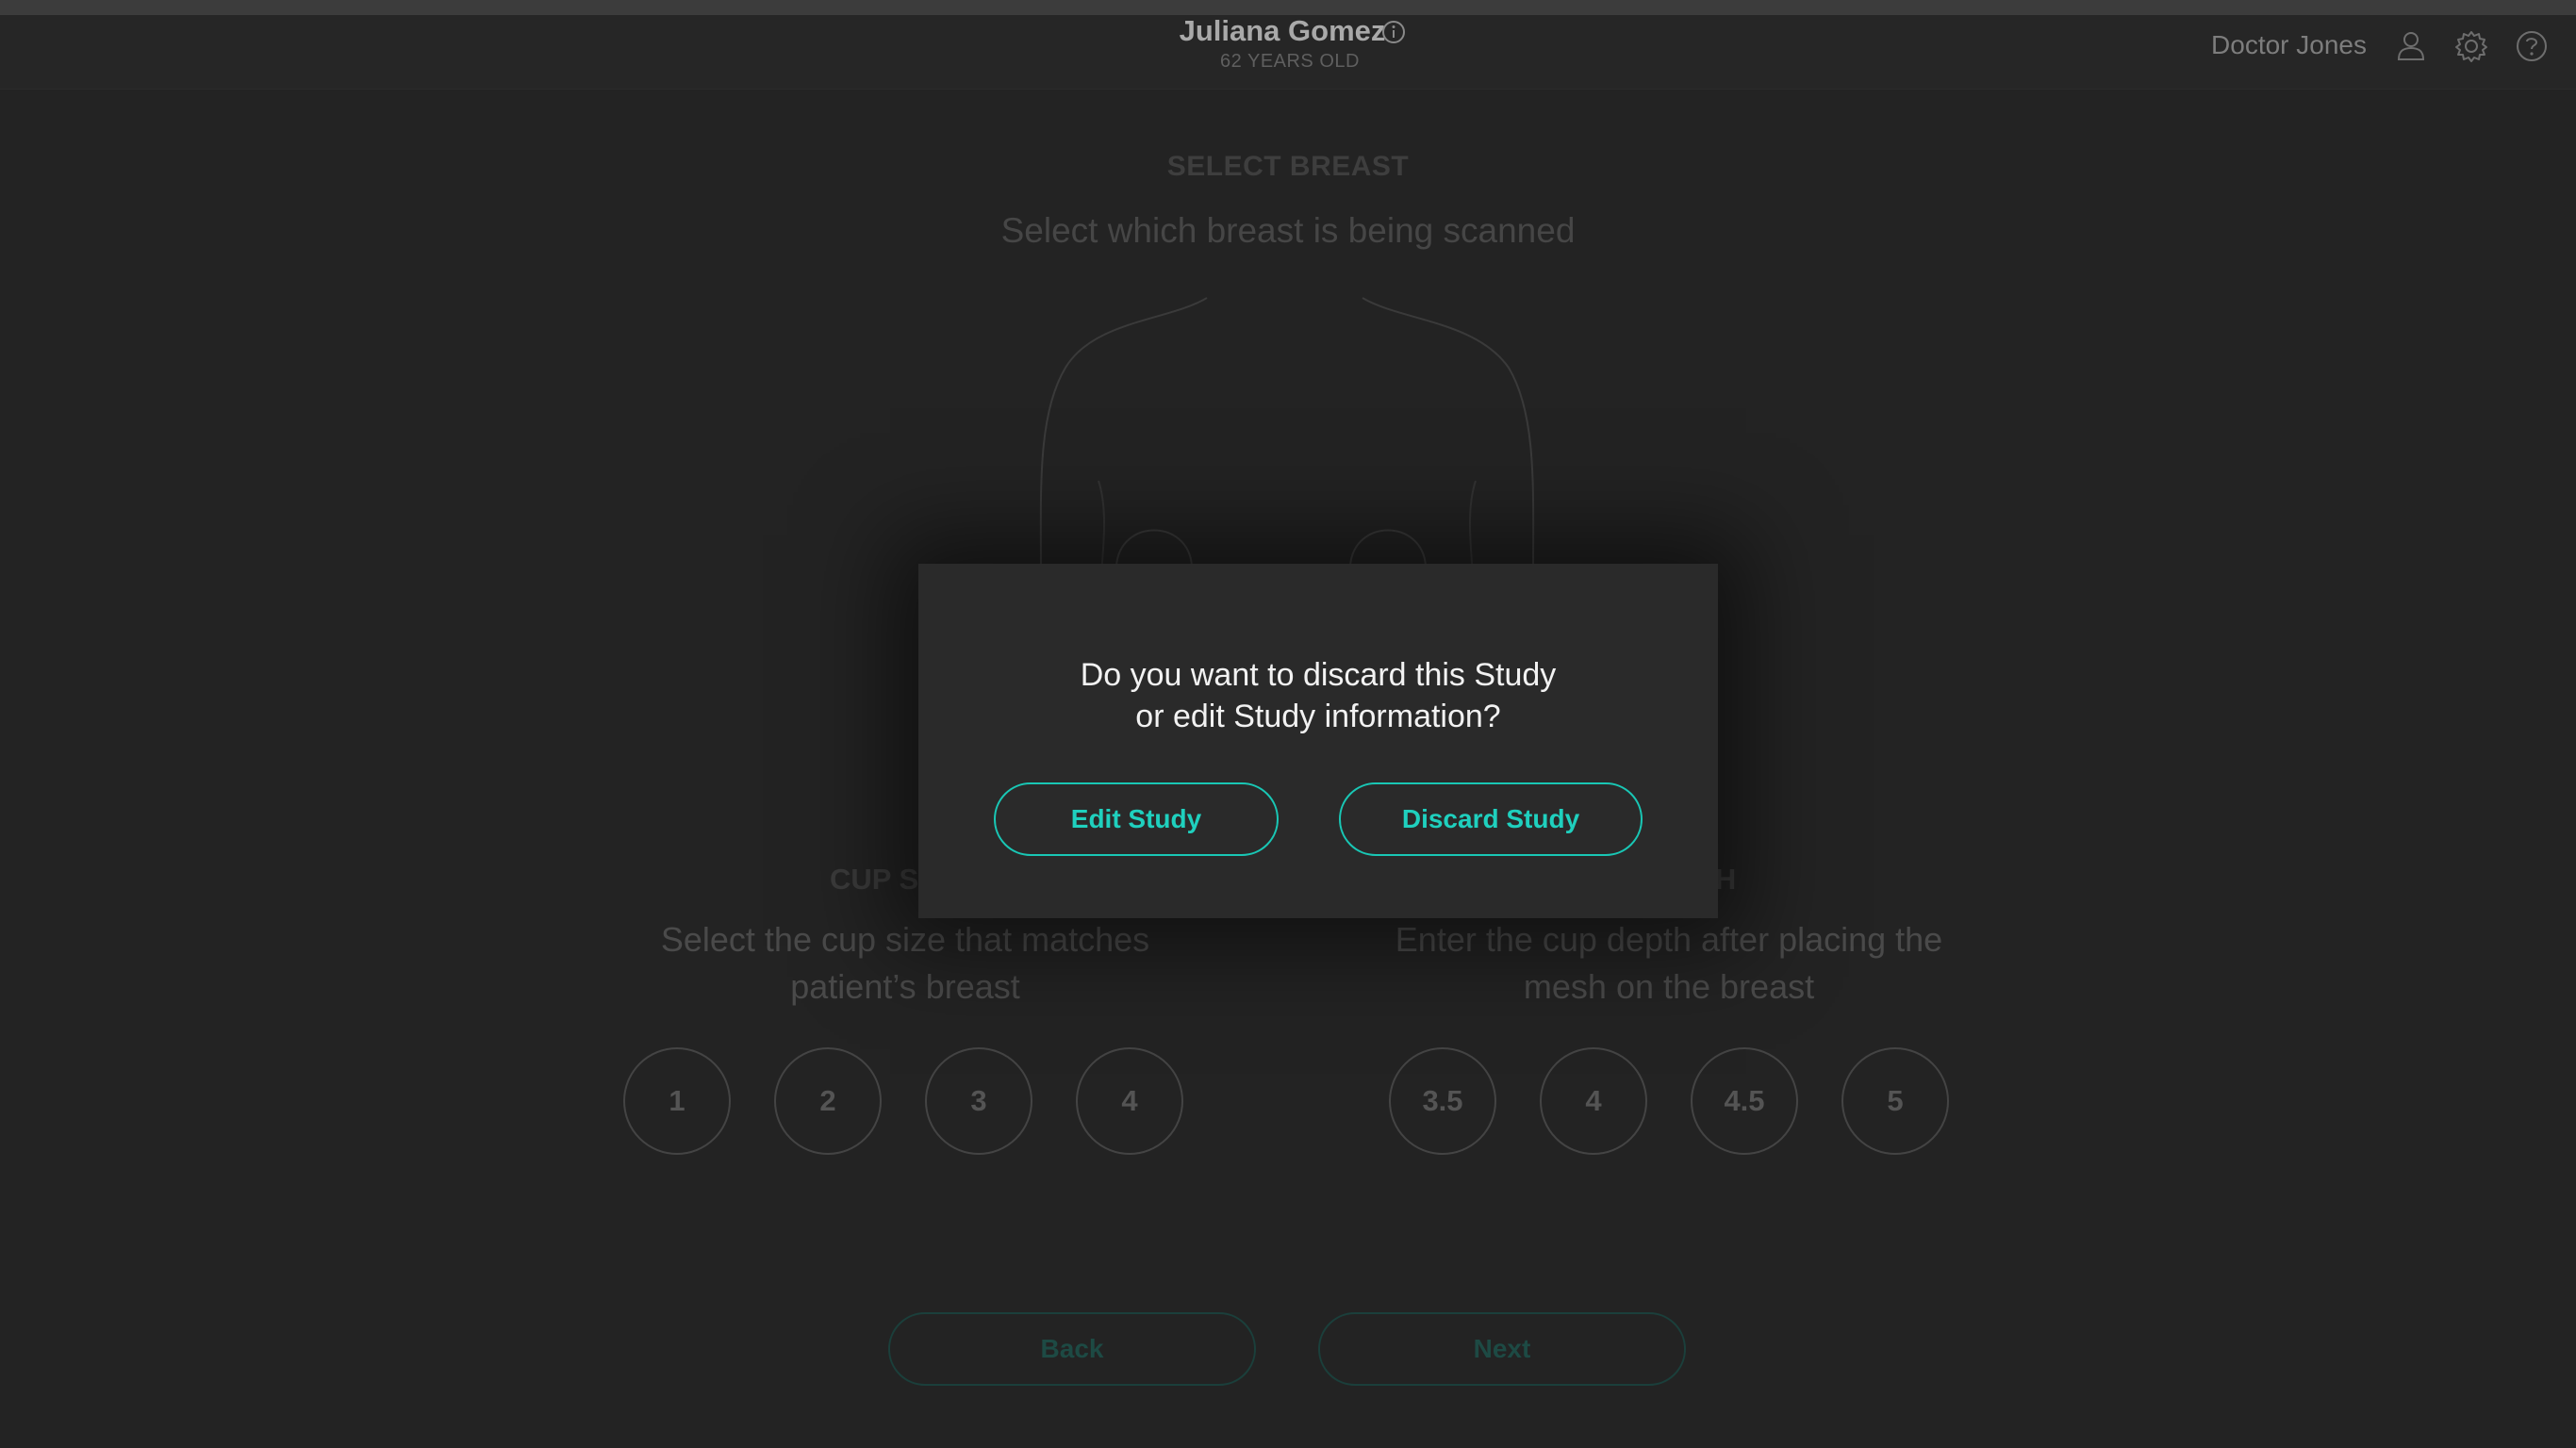 This screenshot has height=1448, width=2576. Describe the element at coordinates (2268, 45) in the screenshot. I see `doctor-name: Doctor Jones` at that location.